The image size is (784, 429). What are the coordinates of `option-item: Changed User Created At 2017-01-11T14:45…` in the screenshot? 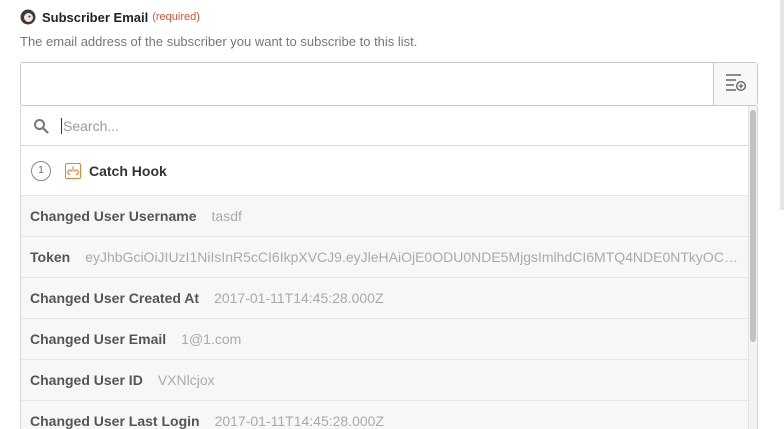 It's located at (385, 298).